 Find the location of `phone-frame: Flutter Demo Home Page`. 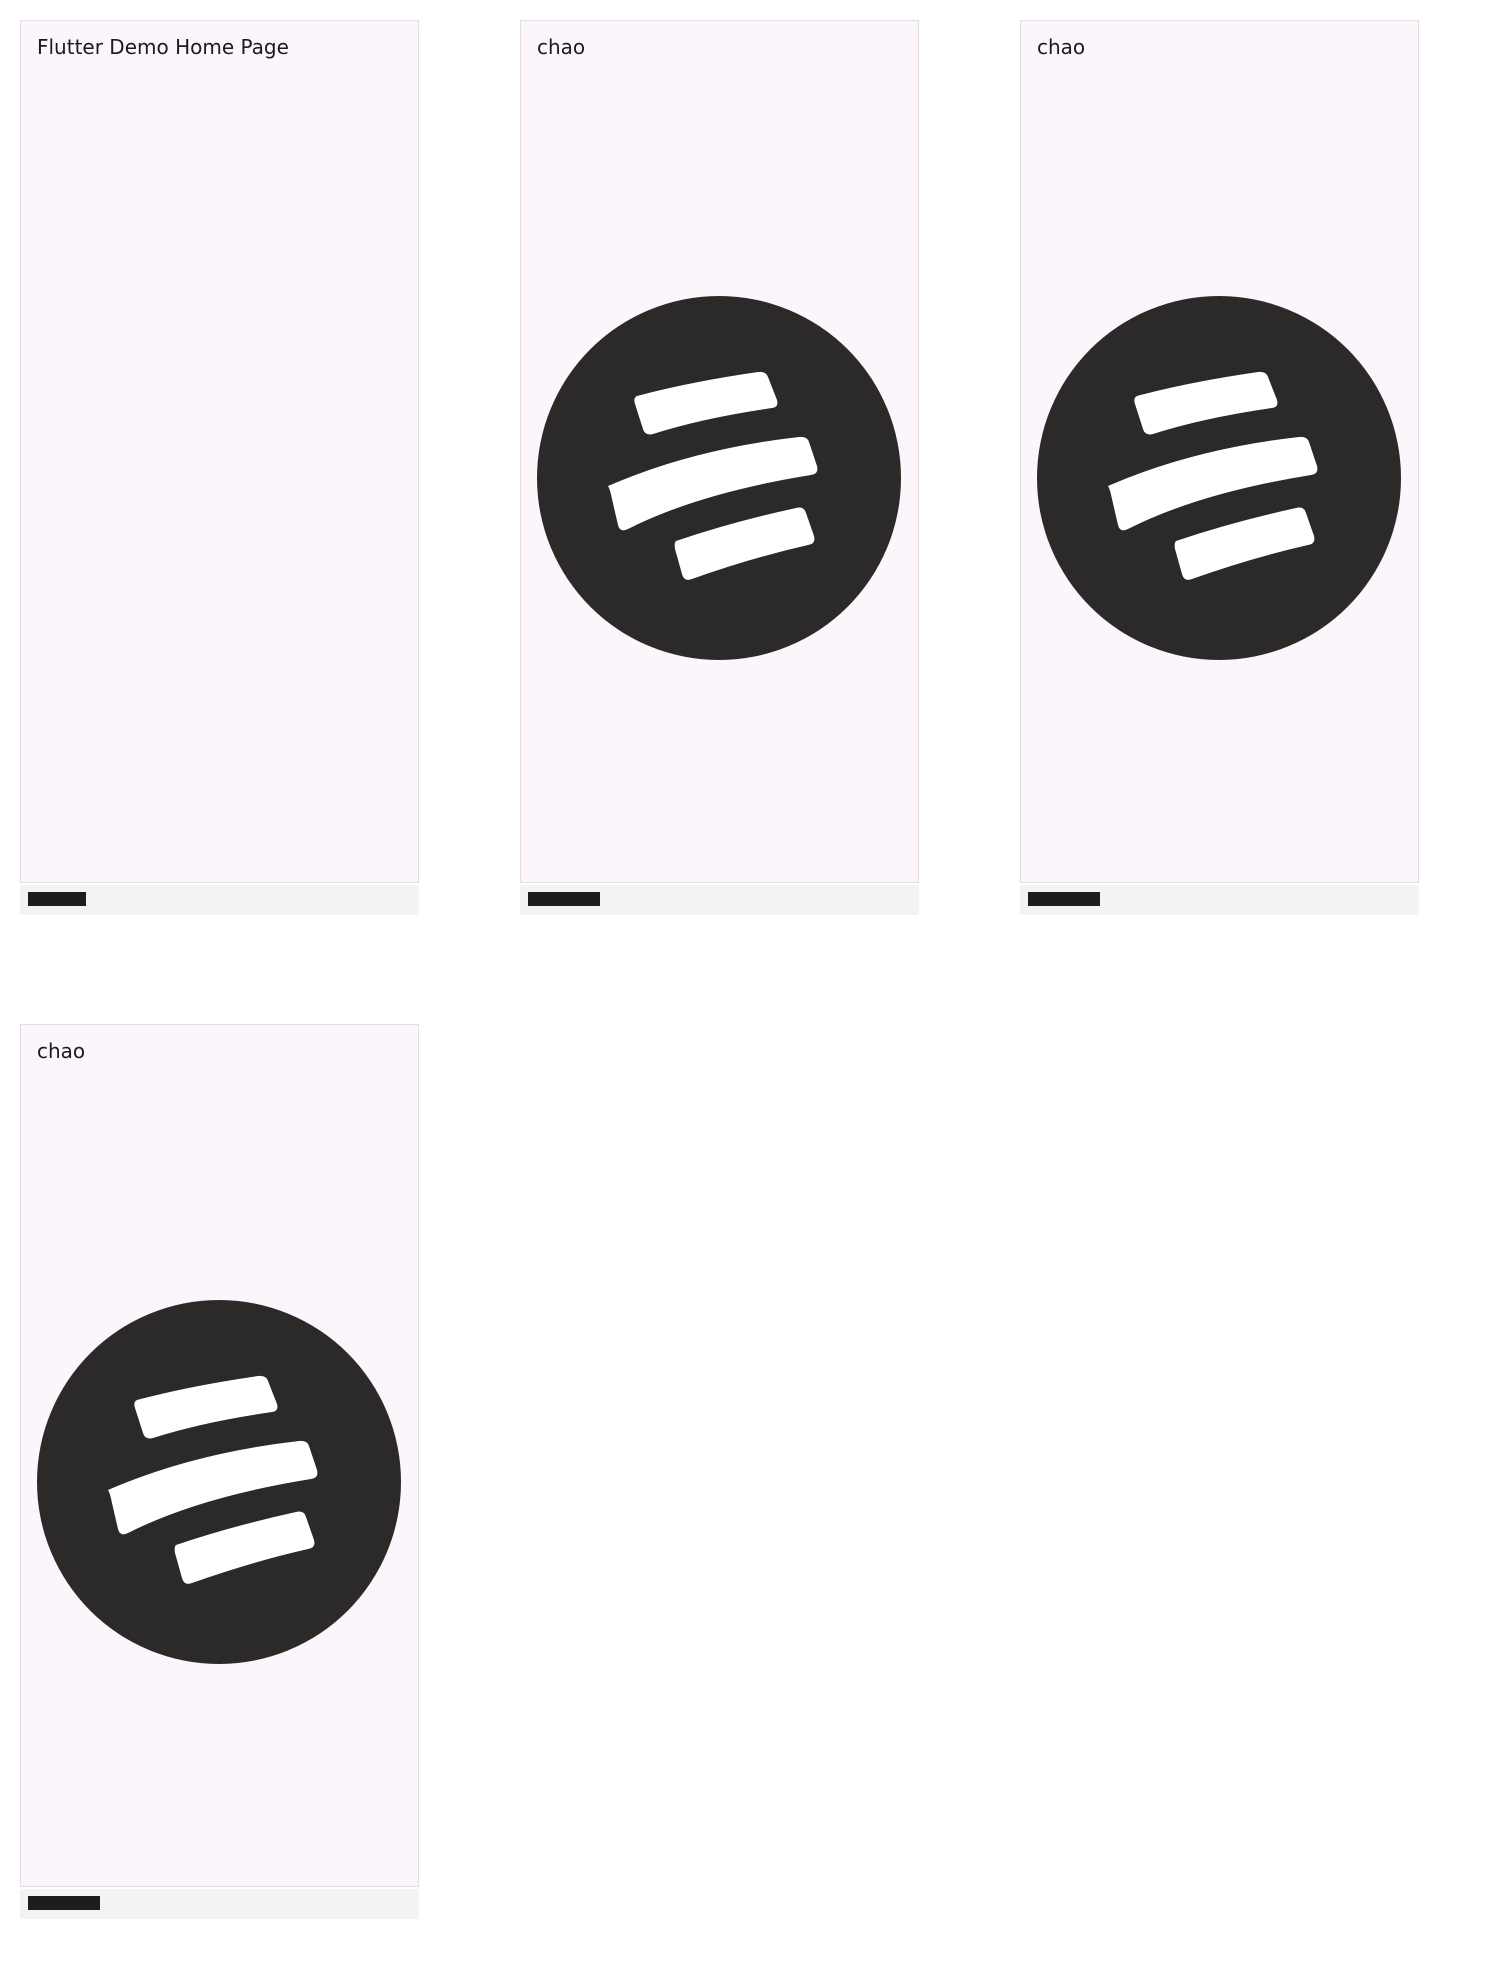

phone-frame: Flutter Demo Home Page is located at coordinates (219, 451).